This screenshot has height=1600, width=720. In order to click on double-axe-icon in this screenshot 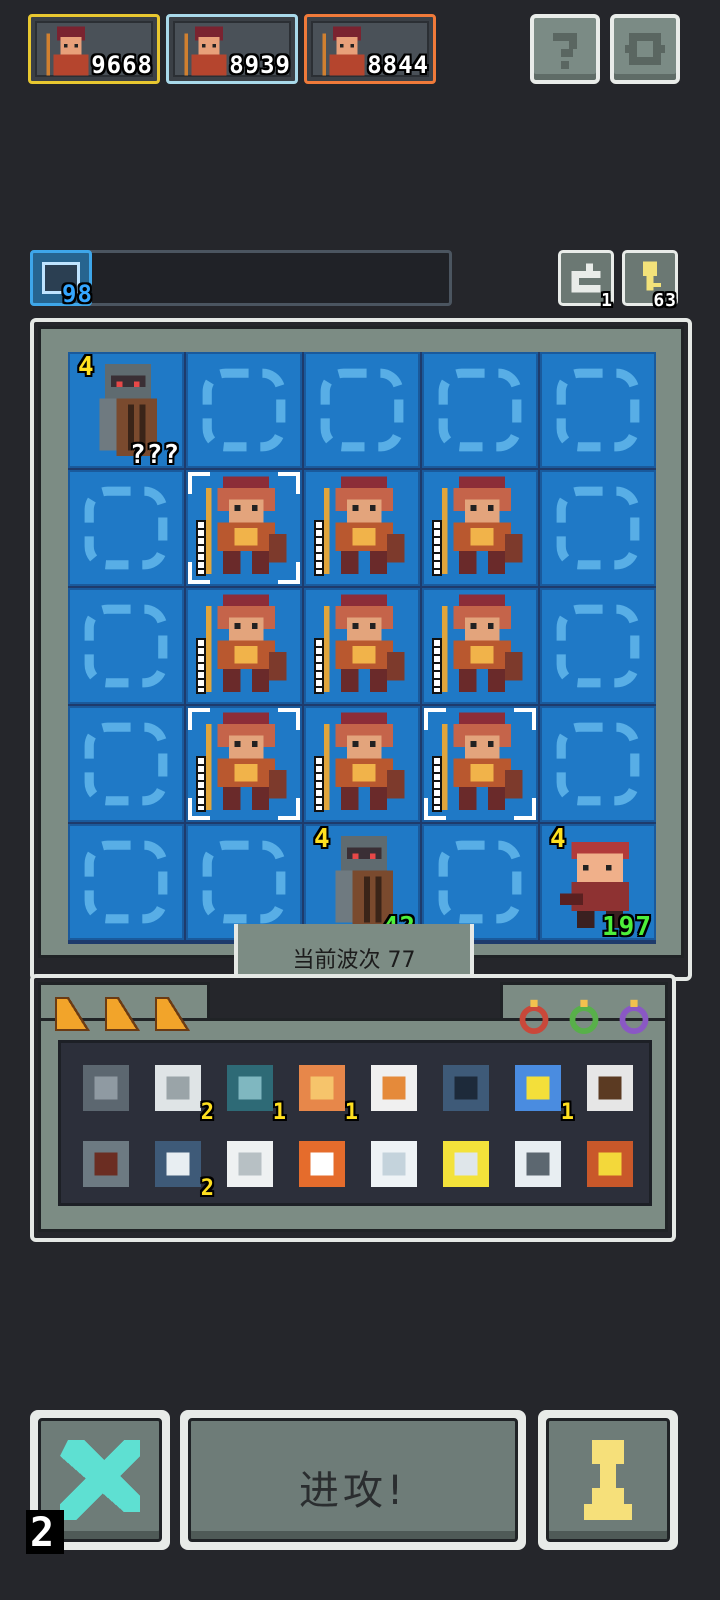, I will do `click(466, 1164)`.